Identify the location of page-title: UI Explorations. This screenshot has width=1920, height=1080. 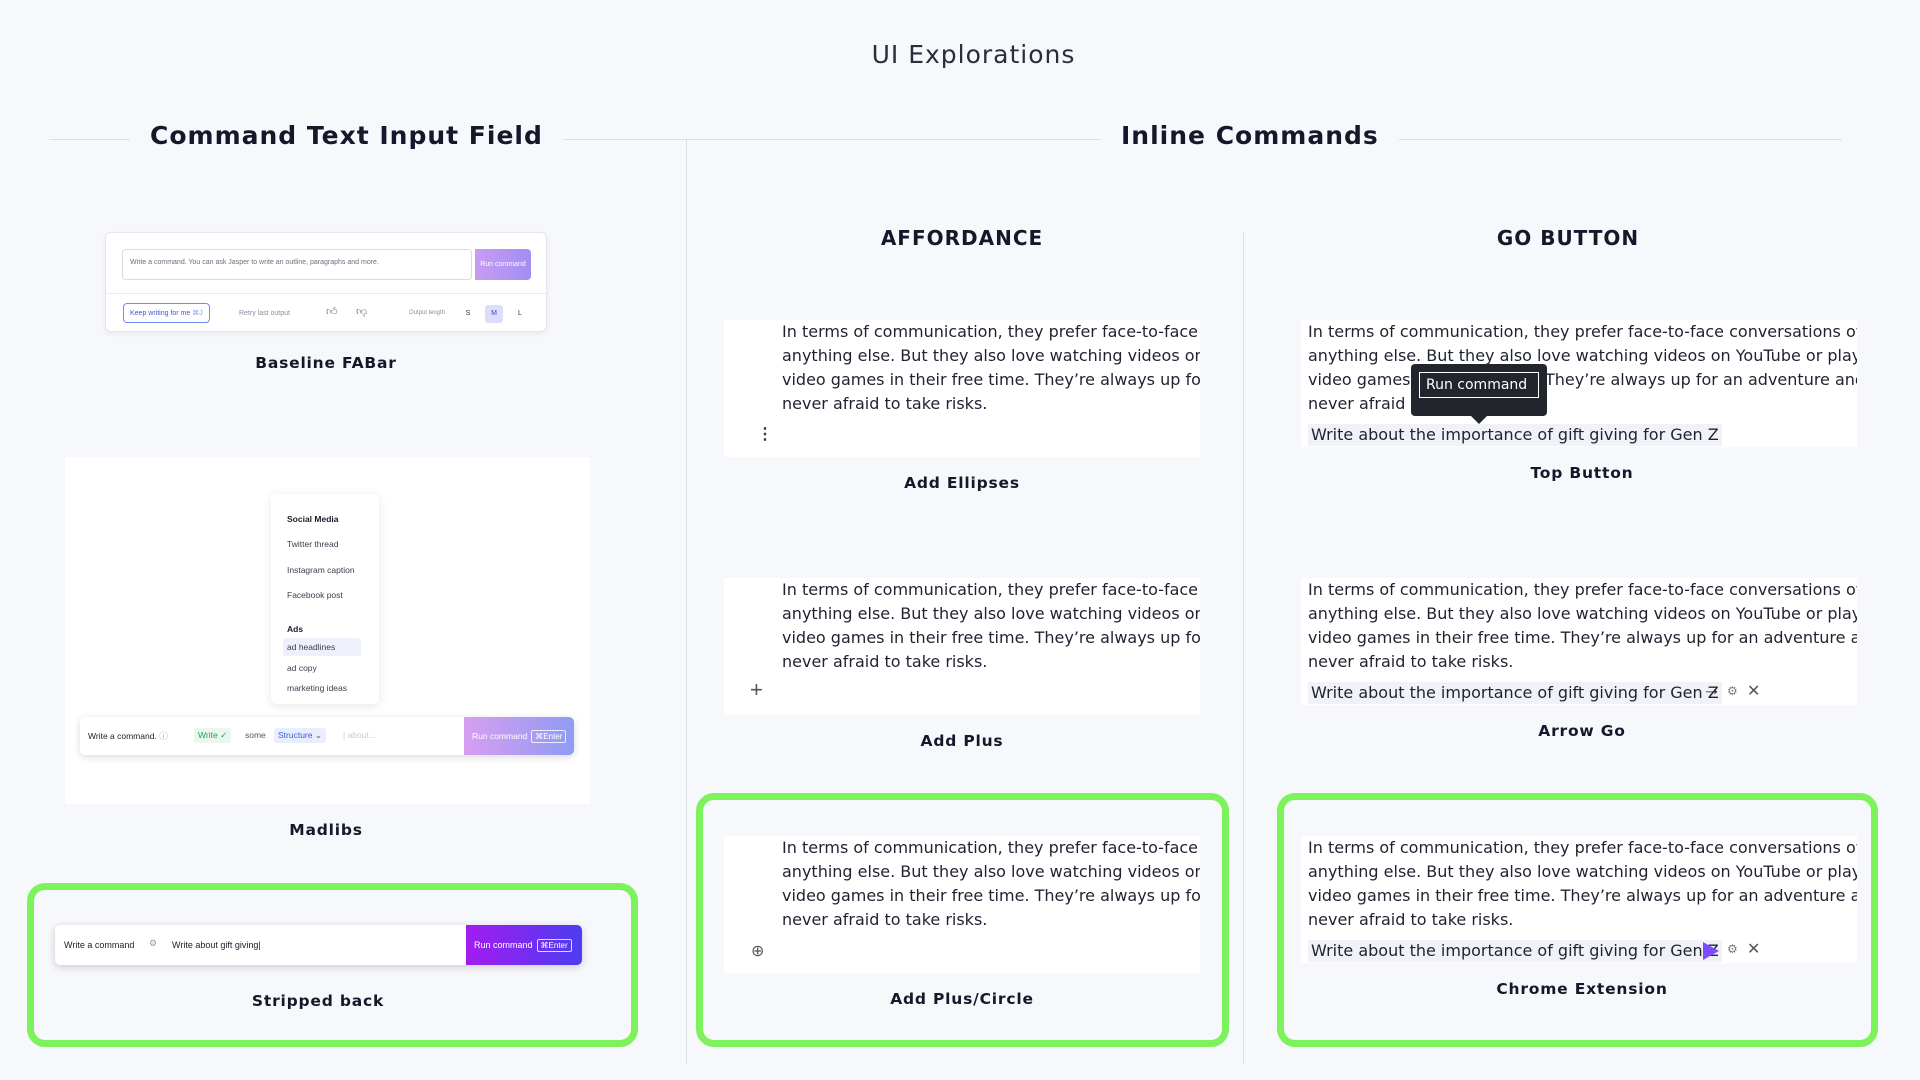
(973, 54).